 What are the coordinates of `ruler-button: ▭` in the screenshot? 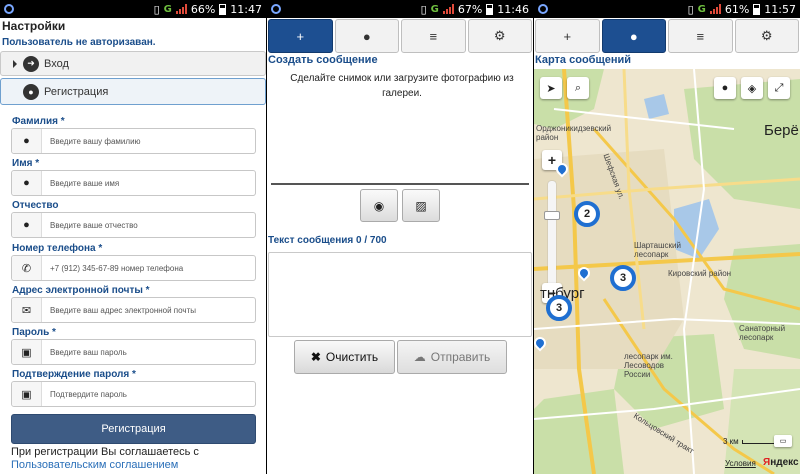 It's located at (783, 441).